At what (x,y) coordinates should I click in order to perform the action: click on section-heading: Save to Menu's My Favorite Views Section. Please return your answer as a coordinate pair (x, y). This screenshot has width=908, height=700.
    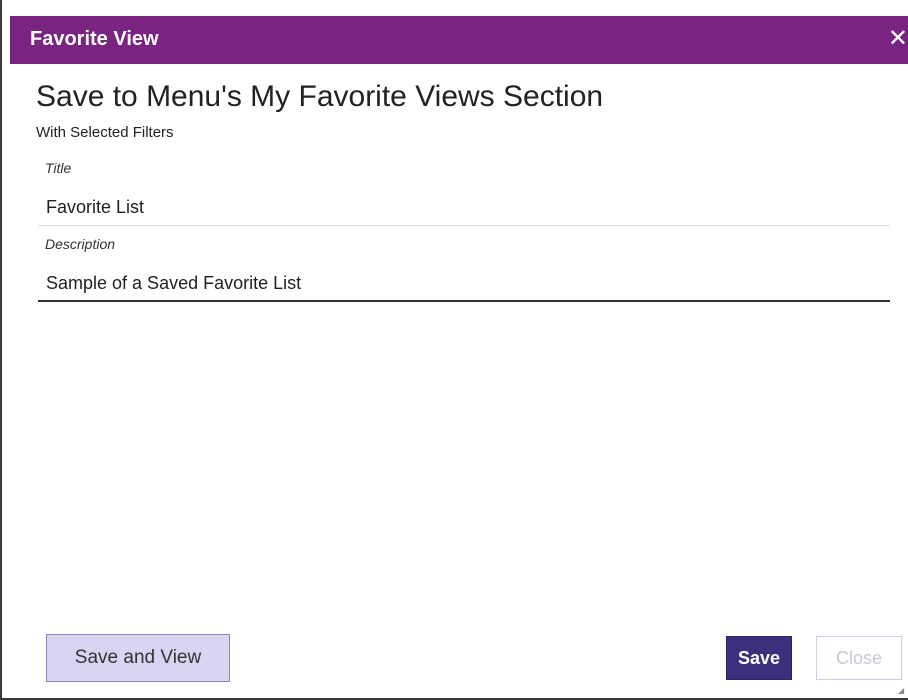
    Looking at the image, I should click on (320, 96).